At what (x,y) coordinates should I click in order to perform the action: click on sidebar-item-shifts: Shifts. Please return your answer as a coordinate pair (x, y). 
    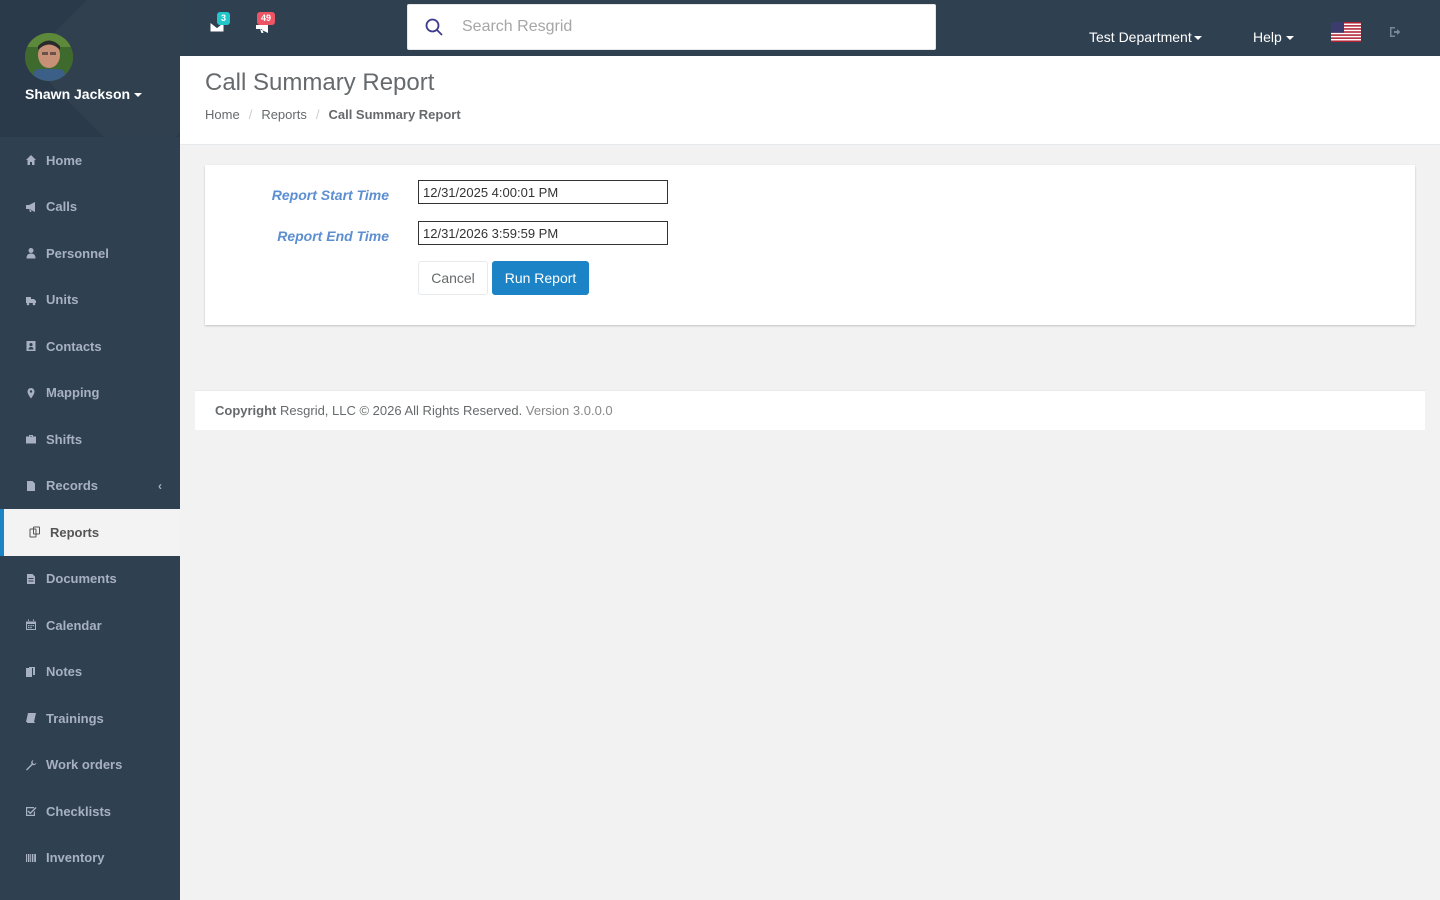
    Looking at the image, I should click on (90, 439).